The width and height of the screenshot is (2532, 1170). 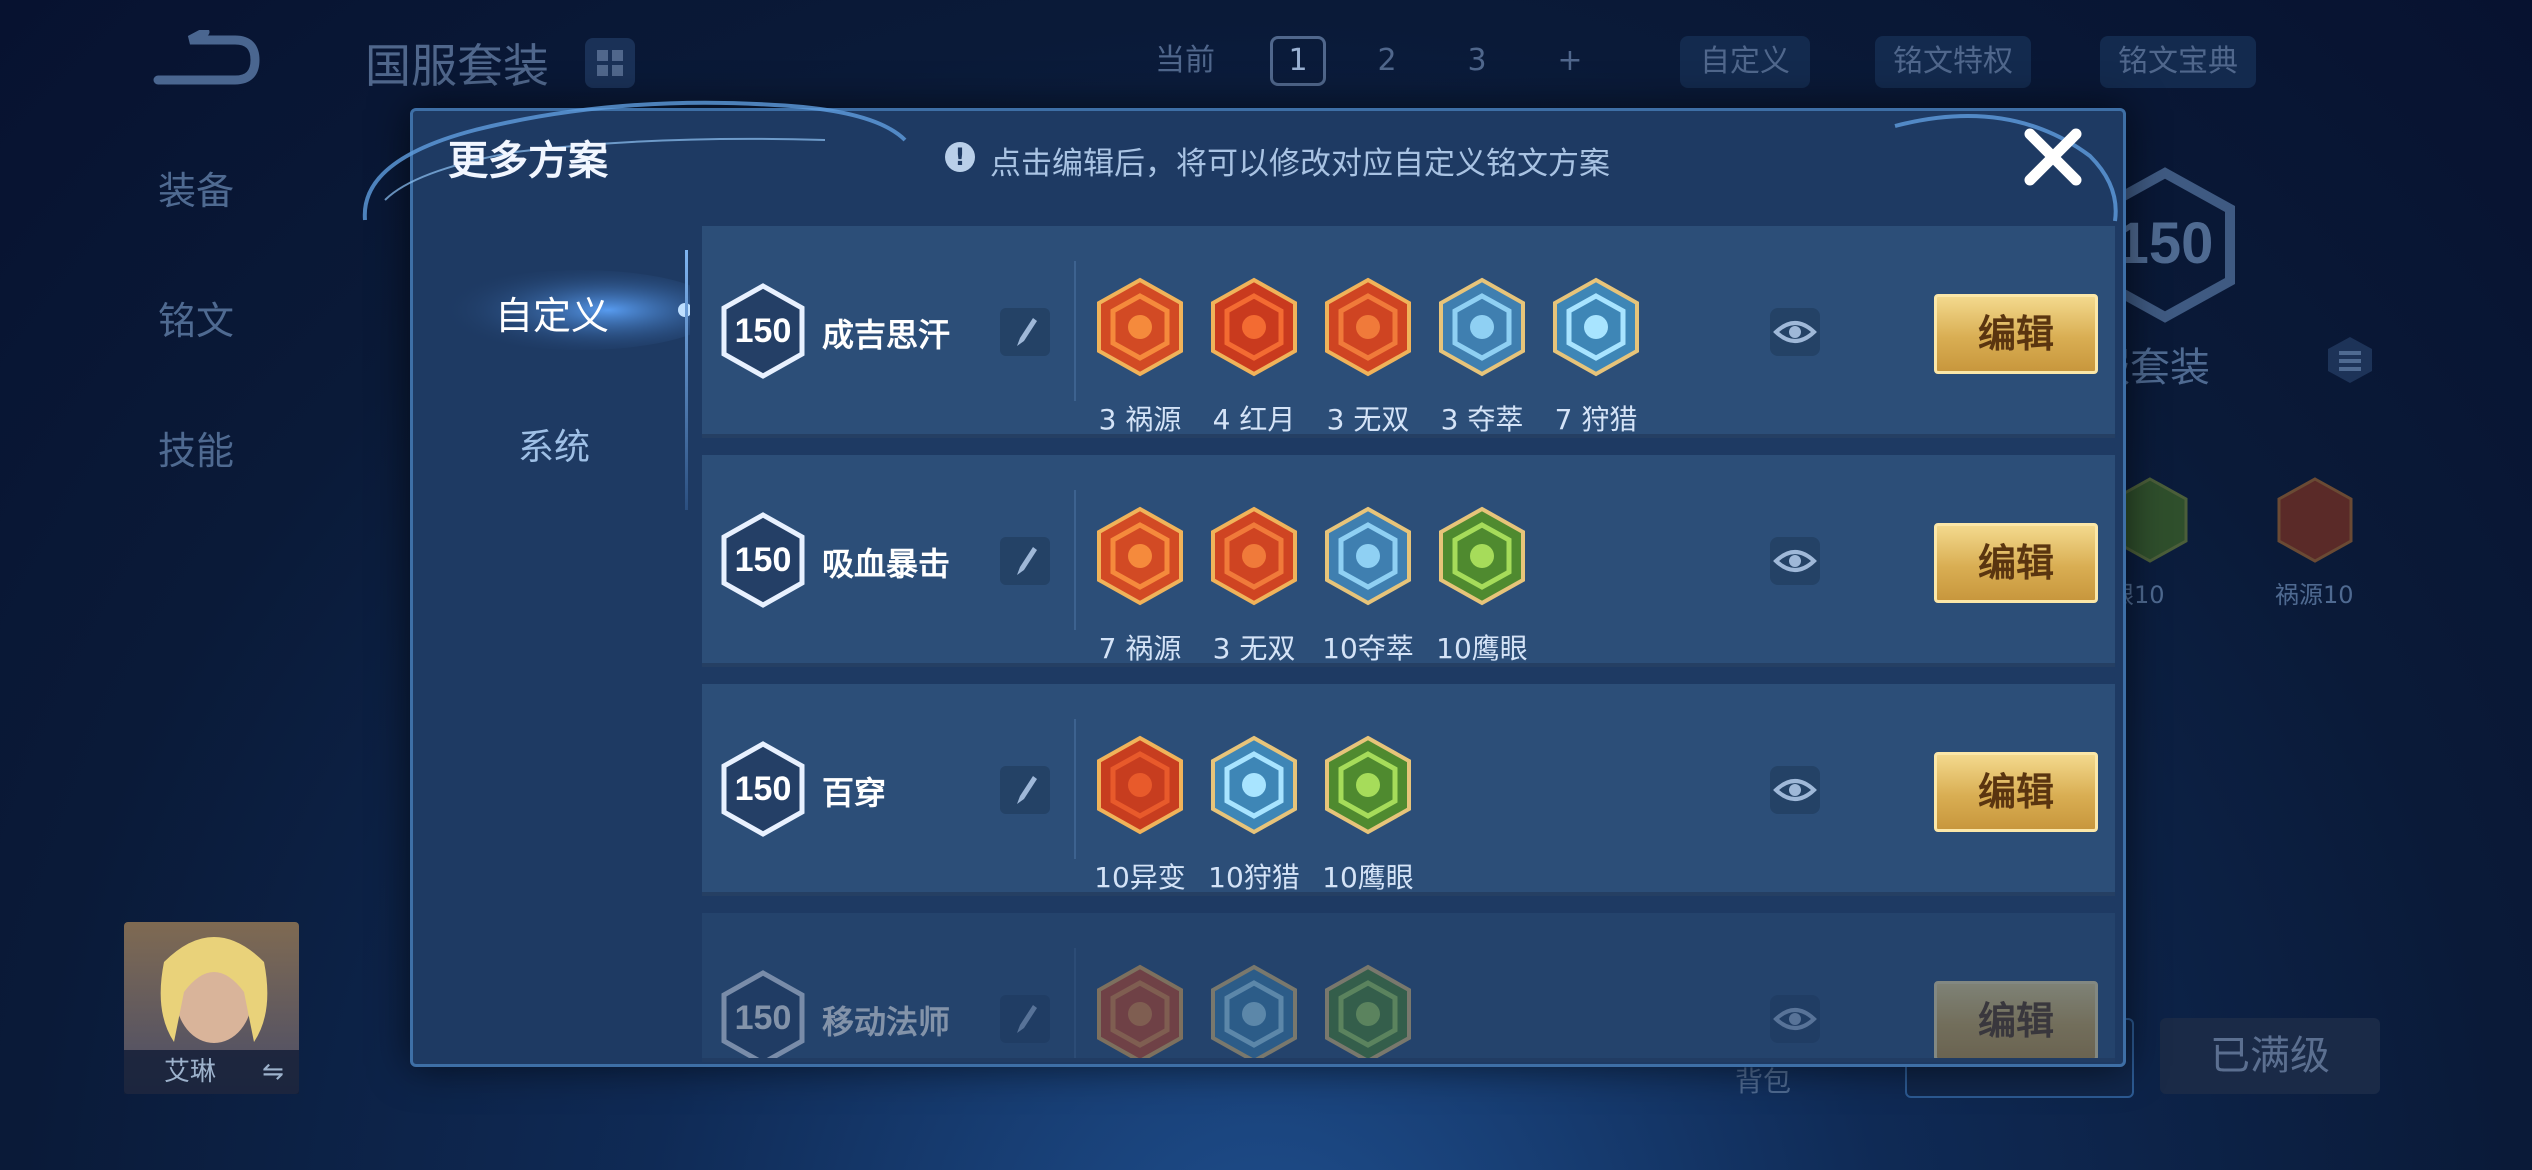 I want to click on nav-item-runes: 铭文, so click(x=196, y=317).